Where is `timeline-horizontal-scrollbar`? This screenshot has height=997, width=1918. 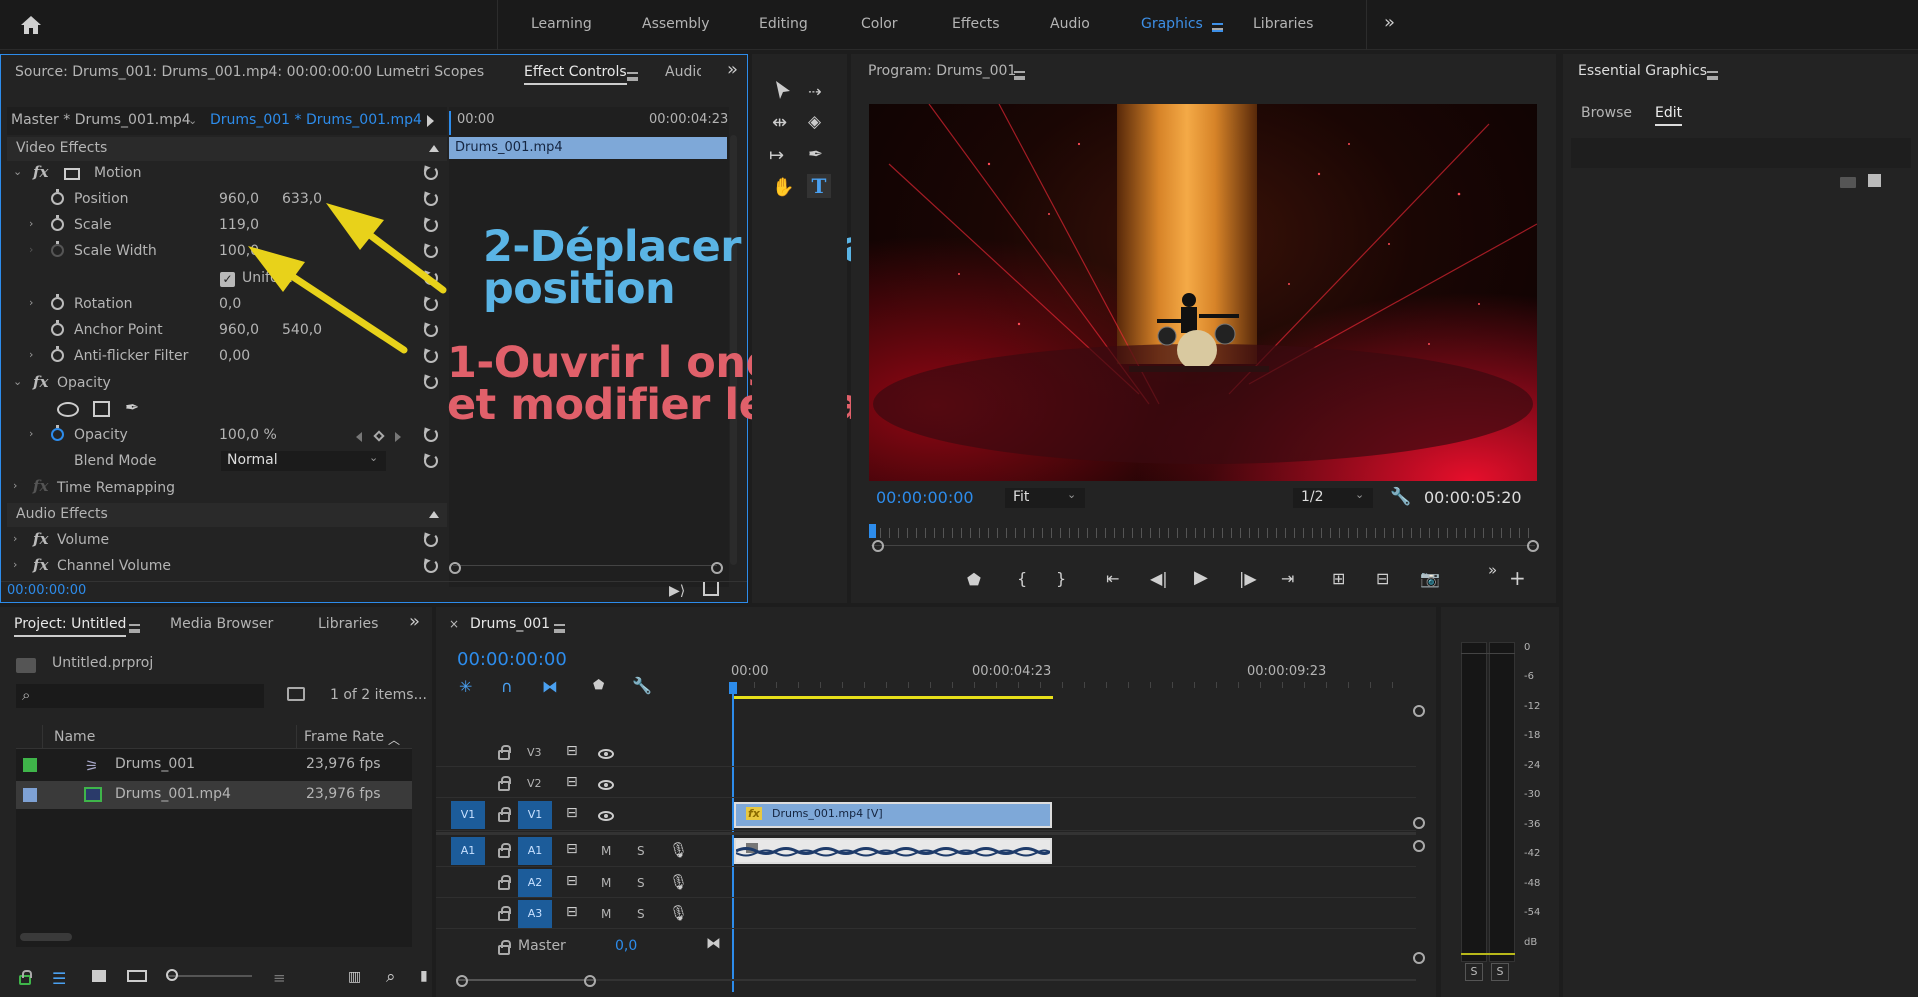
timeline-horizontal-scrollbar is located at coordinates (526, 981).